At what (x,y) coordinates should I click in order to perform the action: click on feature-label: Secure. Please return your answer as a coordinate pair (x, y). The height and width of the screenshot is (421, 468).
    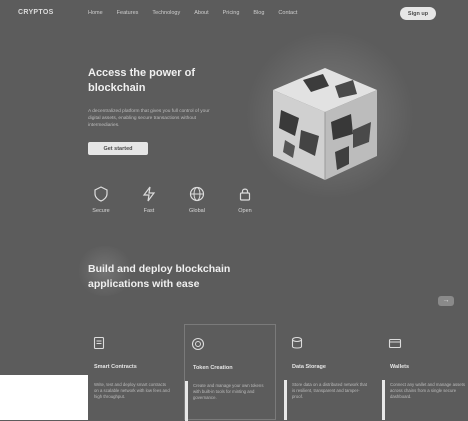
    Looking at the image, I should click on (101, 211).